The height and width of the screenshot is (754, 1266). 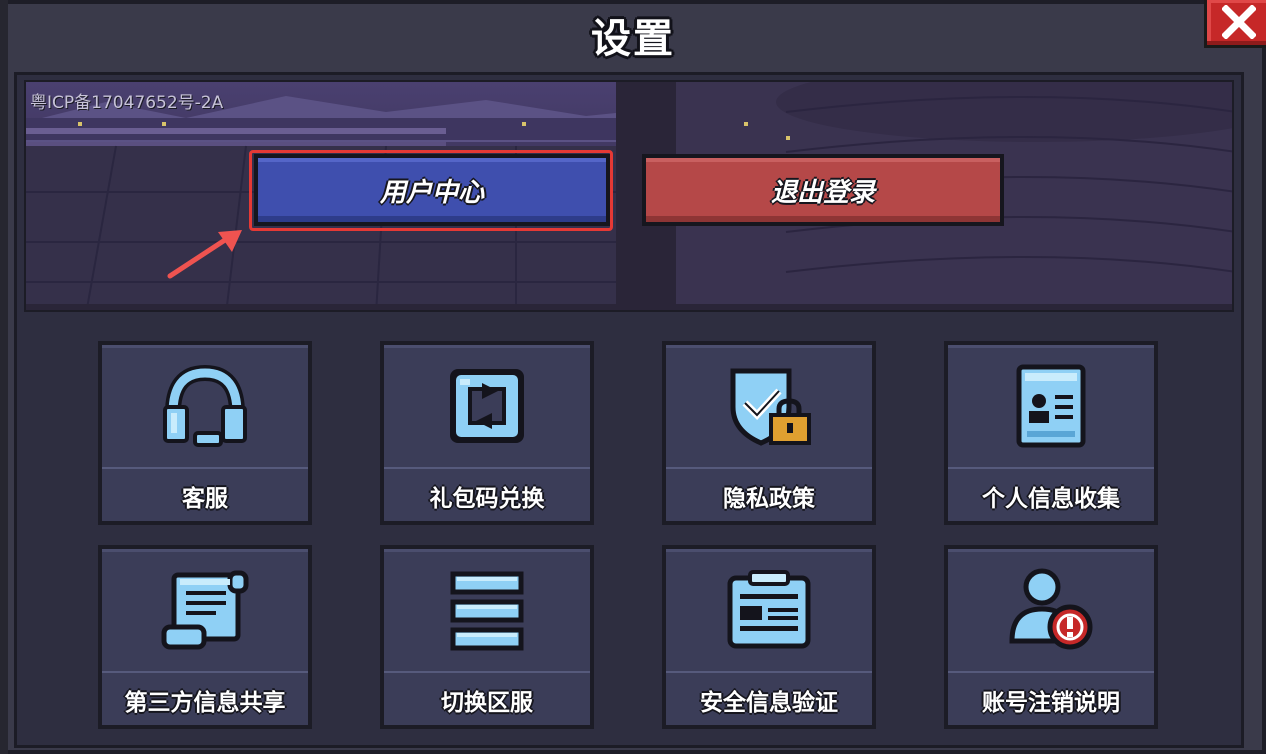 I want to click on tile-switch-server: 切换区服, so click(x=487, y=637).